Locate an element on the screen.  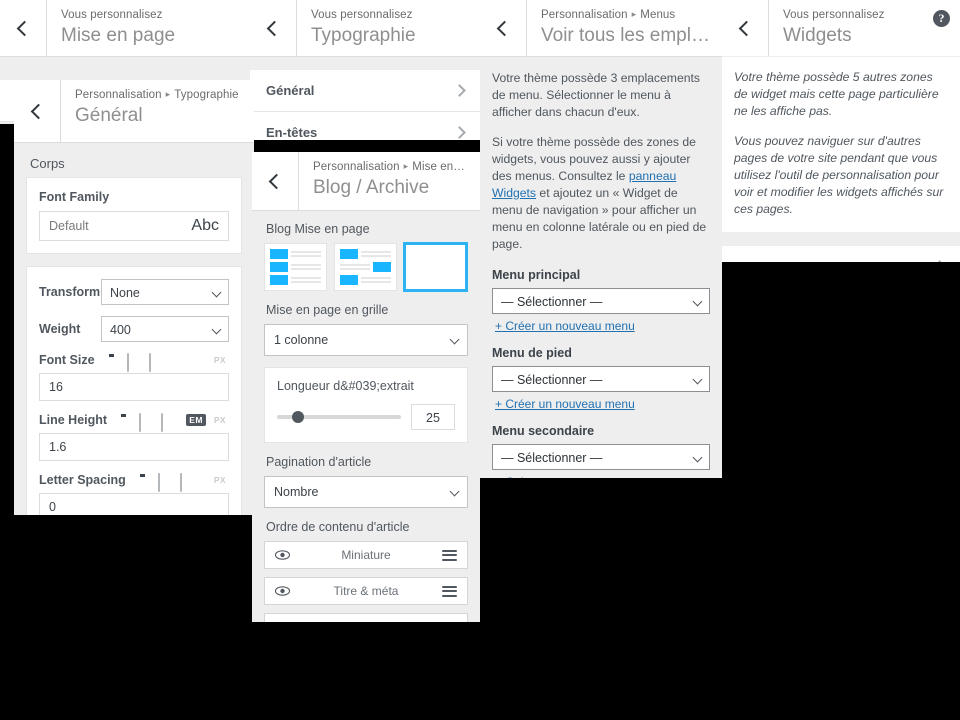
layout-option-alternating is located at coordinates (365, 267).